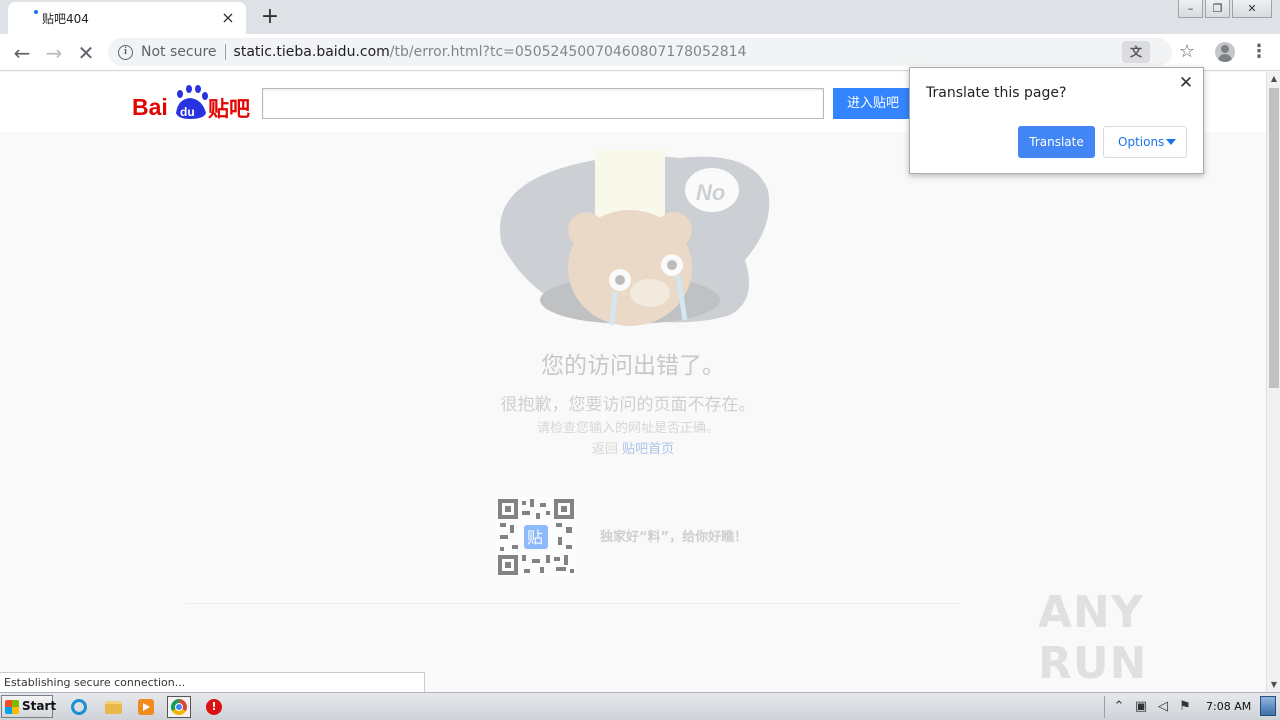 The height and width of the screenshot is (720, 1280). What do you see at coordinates (1187, 52) in the screenshot?
I see `bookmark-star-icon: ☆` at bounding box center [1187, 52].